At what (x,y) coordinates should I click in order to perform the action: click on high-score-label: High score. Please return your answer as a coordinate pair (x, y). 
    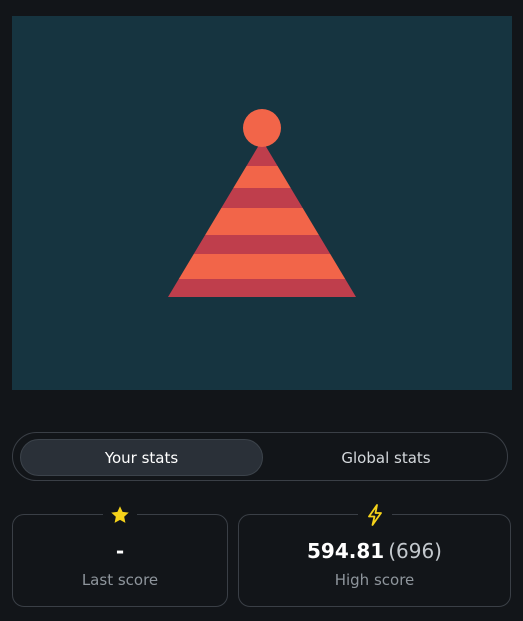
    Looking at the image, I should click on (374, 580).